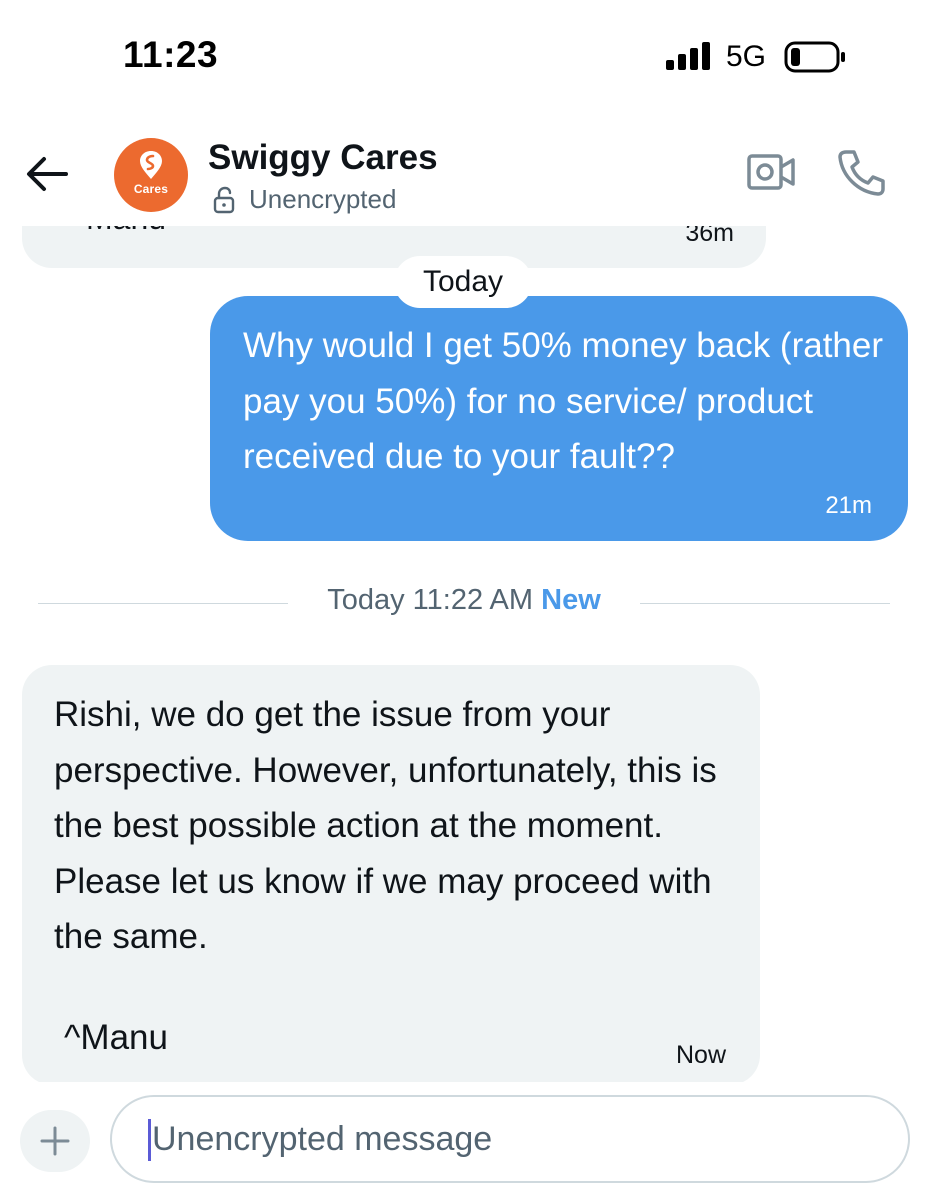 The height and width of the screenshot is (1200, 928). What do you see at coordinates (323, 199) in the screenshot?
I see `encryption-status: Unencrypted` at bounding box center [323, 199].